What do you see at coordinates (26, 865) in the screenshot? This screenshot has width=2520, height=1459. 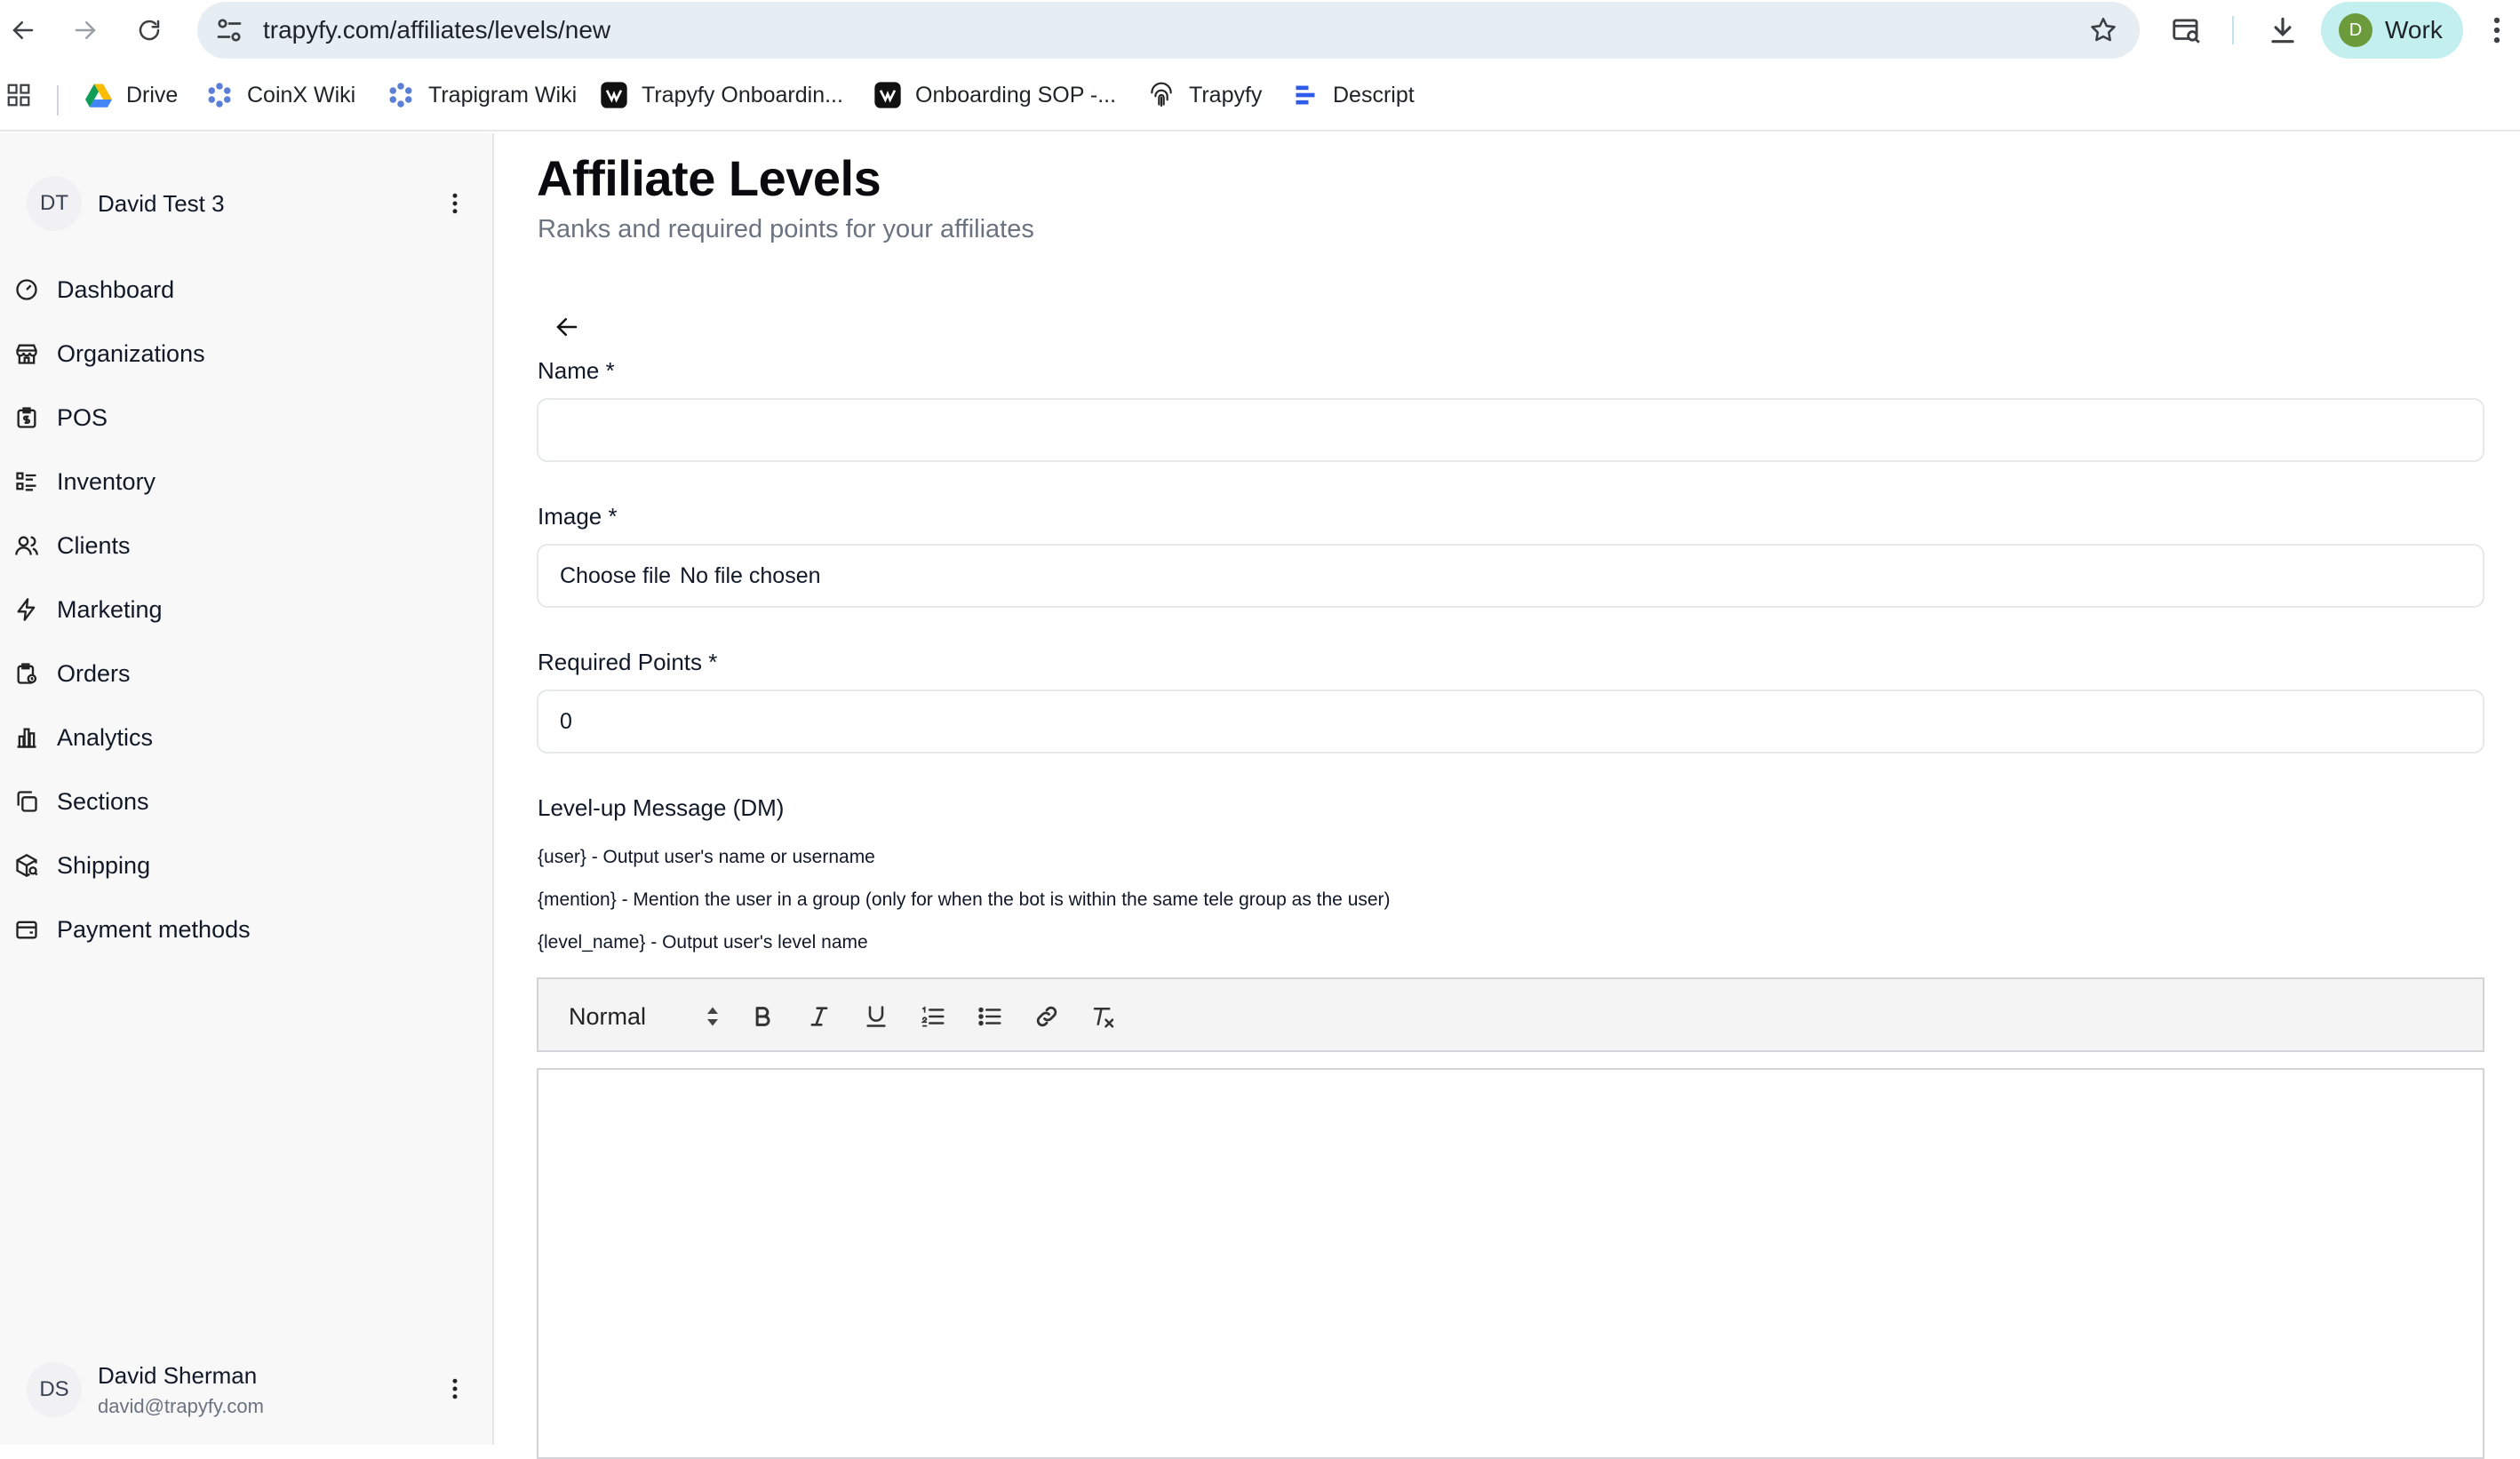 I see `package-search-icon` at bounding box center [26, 865].